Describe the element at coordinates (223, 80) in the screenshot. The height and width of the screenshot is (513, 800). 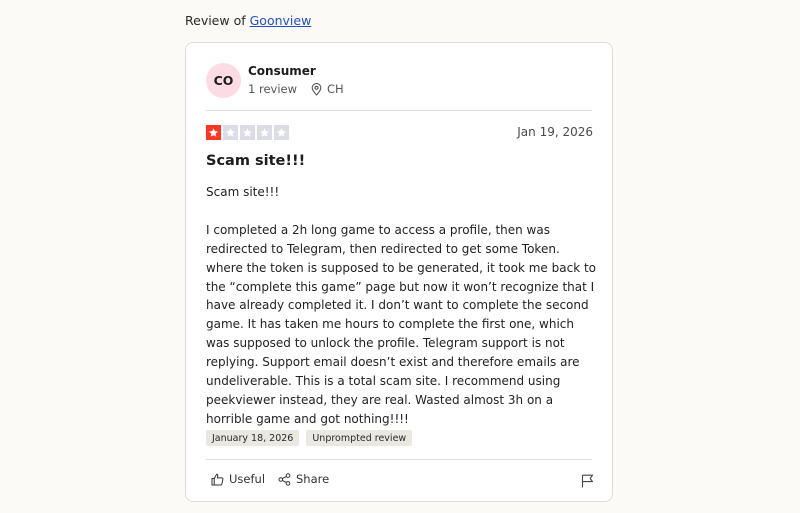
I see `avatar: CO` at that location.